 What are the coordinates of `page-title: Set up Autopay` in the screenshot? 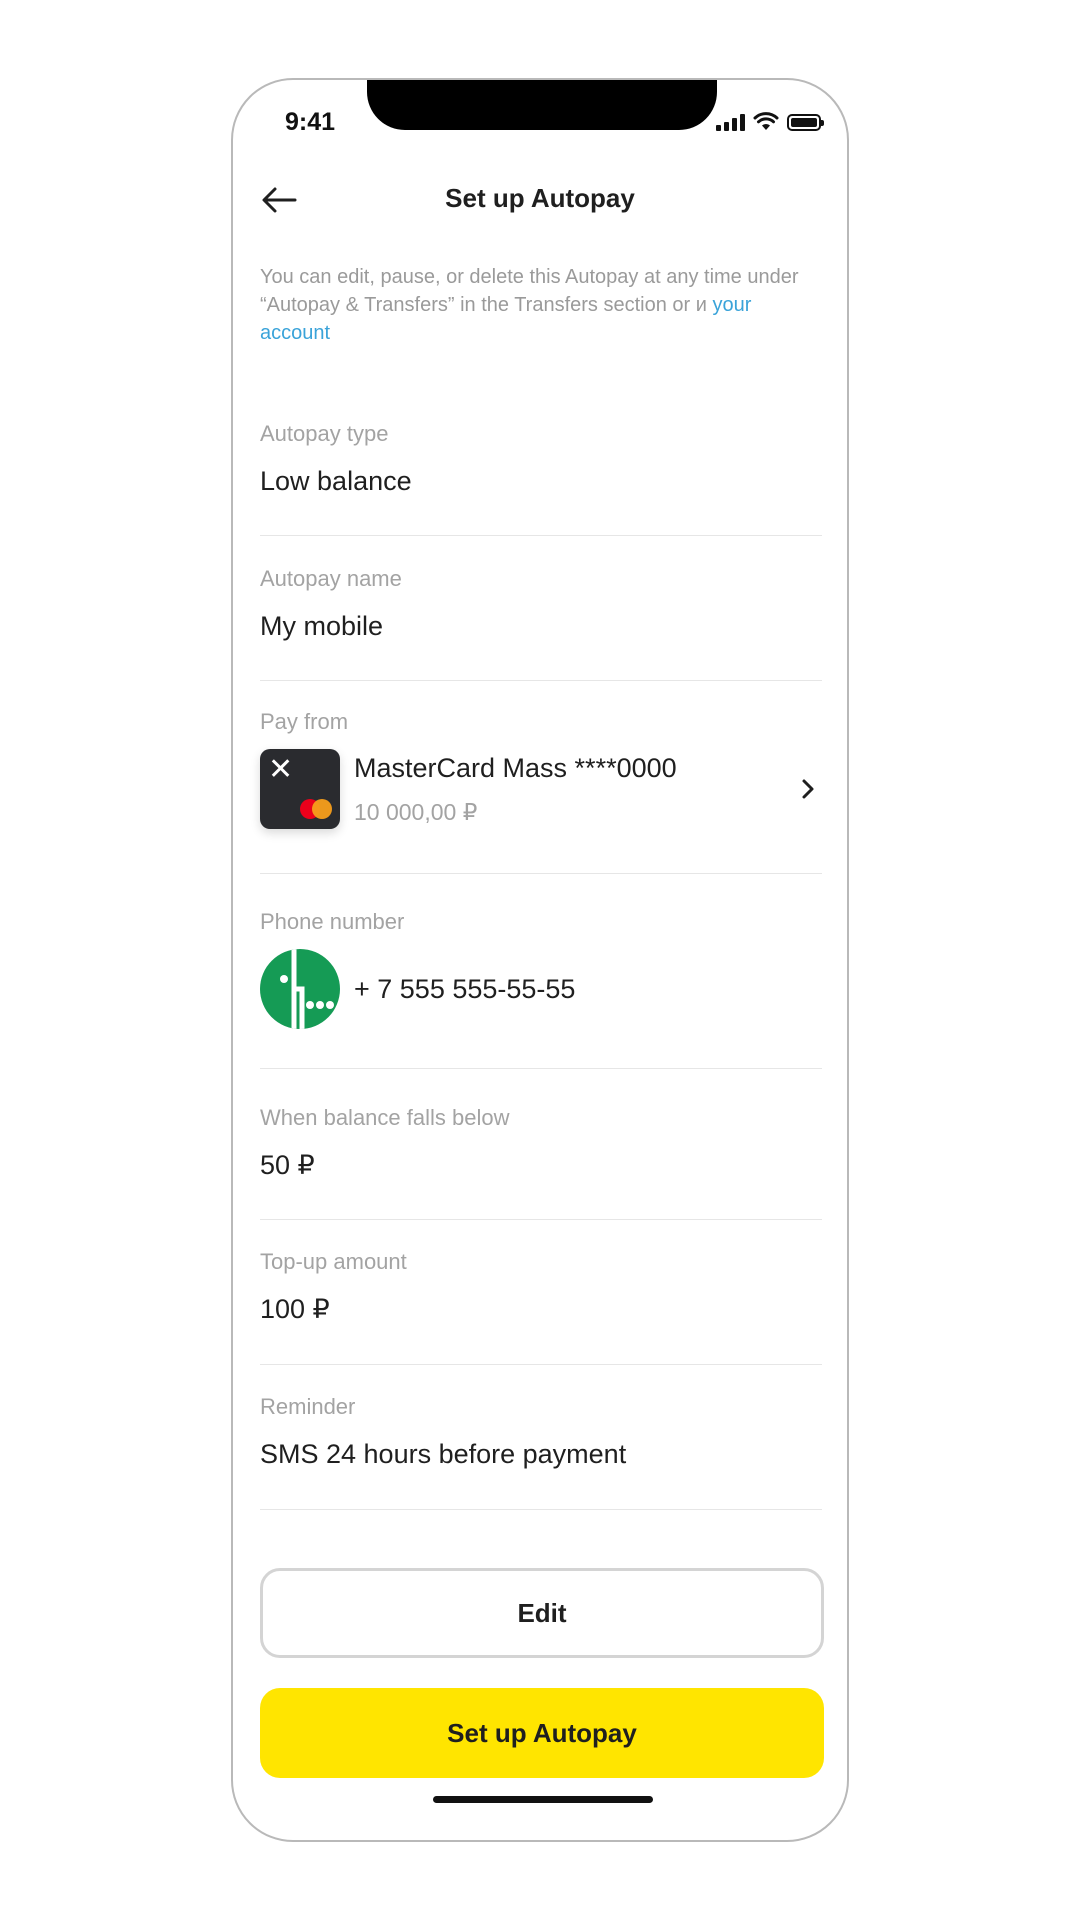 It's located at (540, 198).